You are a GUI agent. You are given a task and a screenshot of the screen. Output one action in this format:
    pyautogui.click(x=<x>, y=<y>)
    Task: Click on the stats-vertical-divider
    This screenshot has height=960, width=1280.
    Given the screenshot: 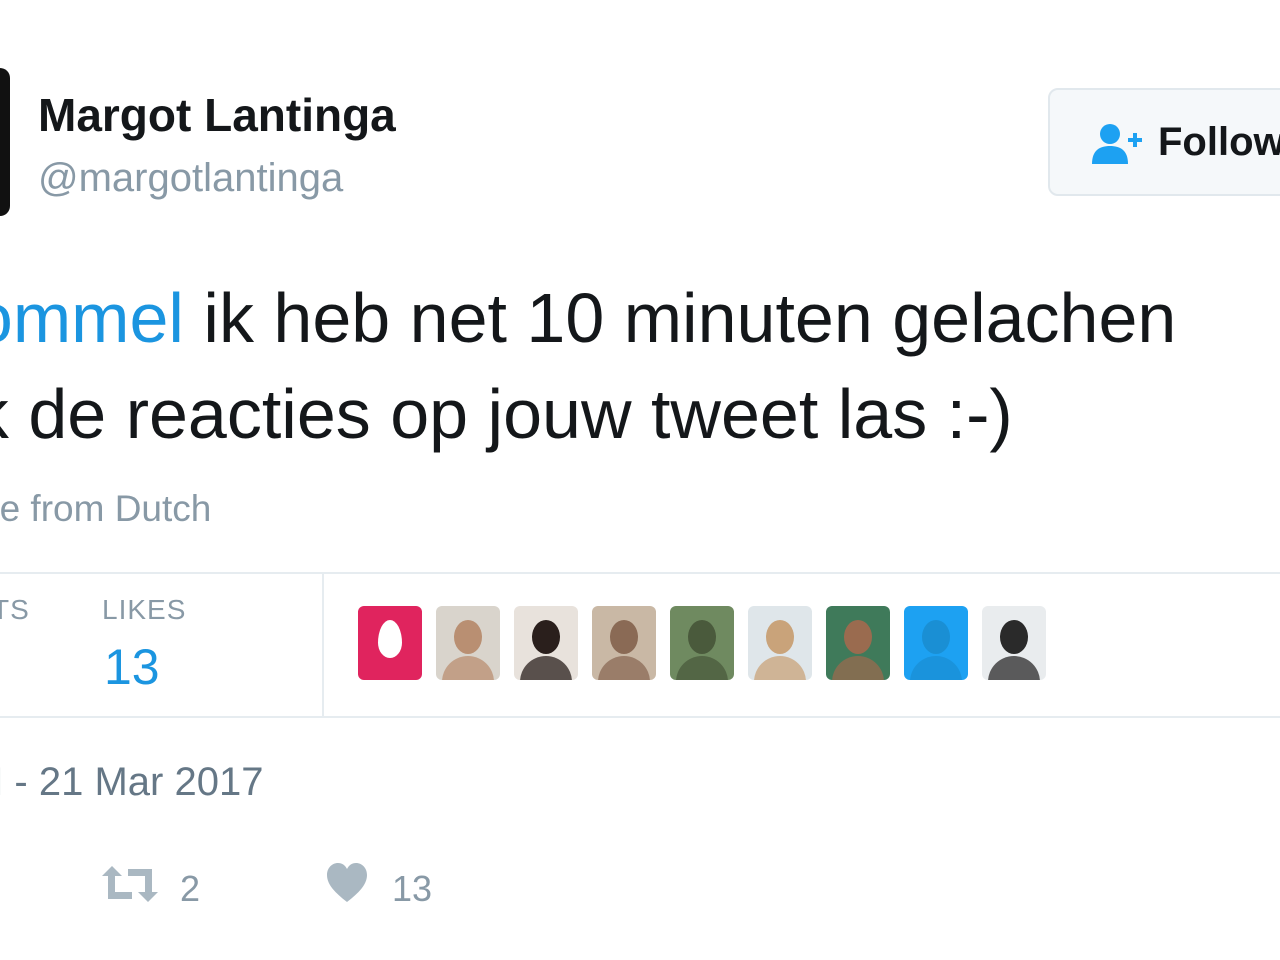 What is the action you would take?
    pyautogui.click(x=323, y=645)
    